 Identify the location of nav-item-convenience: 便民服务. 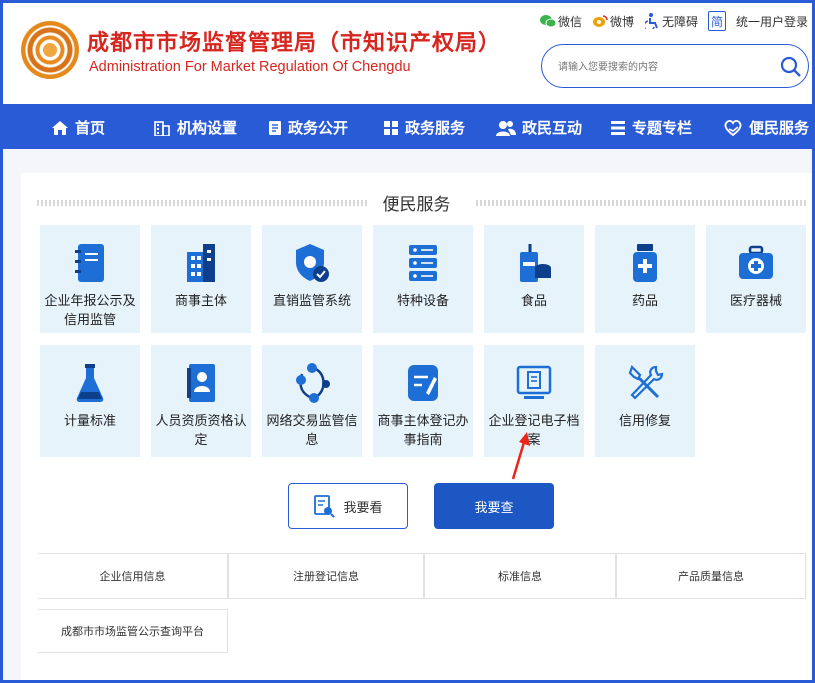
(766, 127).